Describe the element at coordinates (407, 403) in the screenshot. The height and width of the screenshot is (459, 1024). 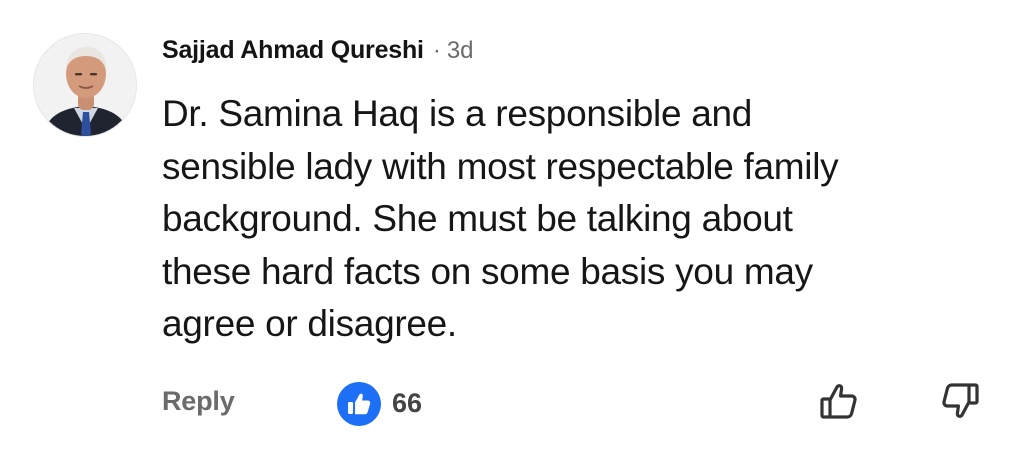
I see `like-count: 66` at that location.